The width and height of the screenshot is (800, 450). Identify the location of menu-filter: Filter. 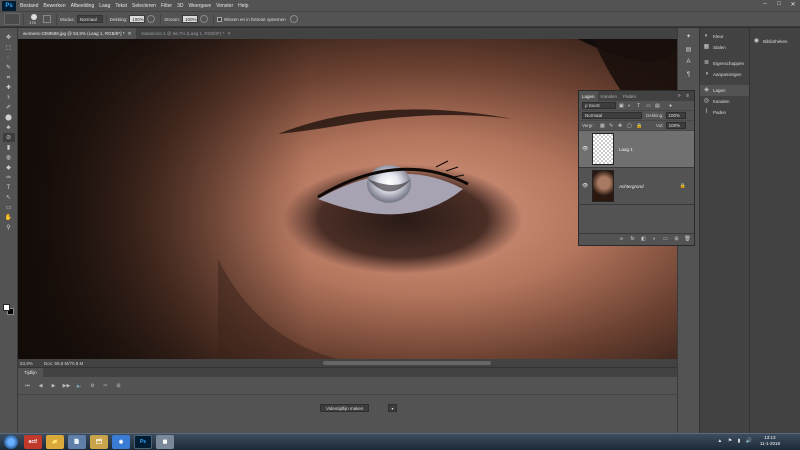
(166, 6).